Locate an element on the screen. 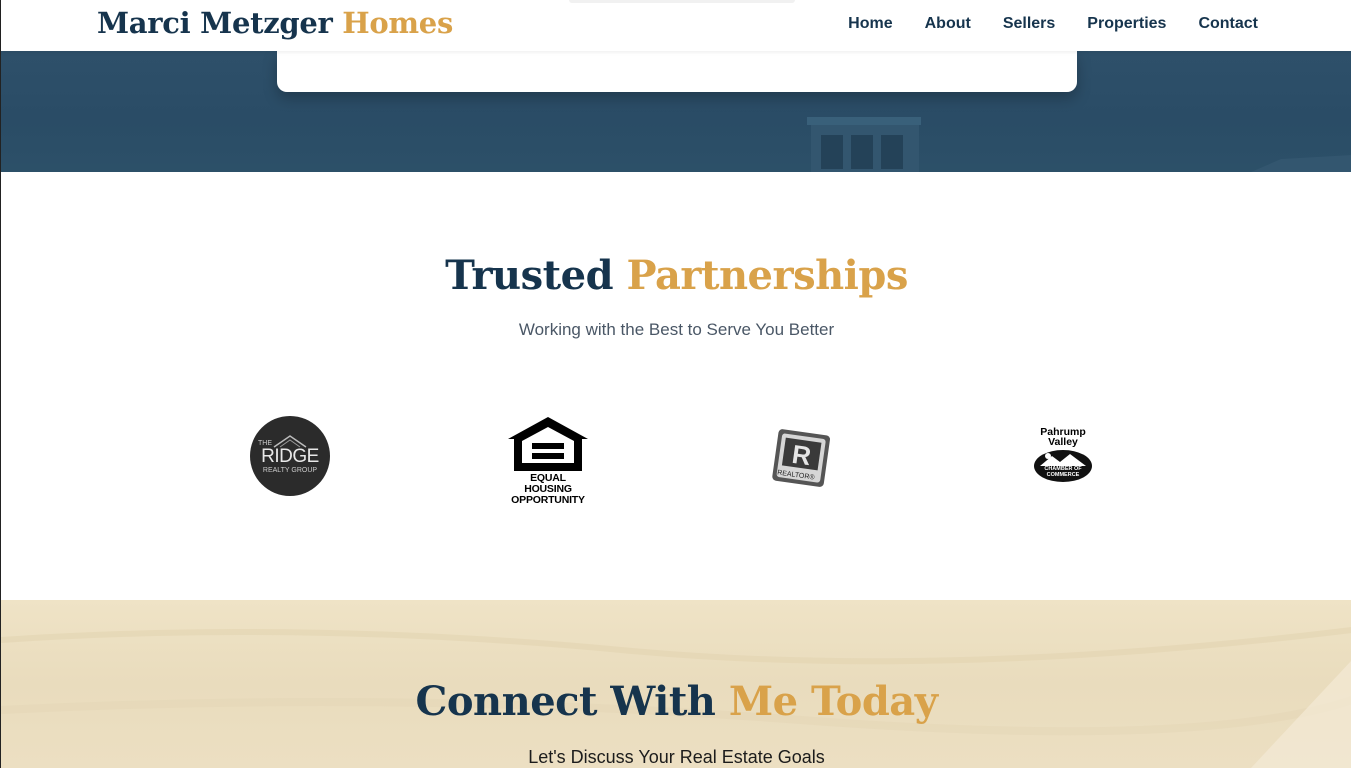 This screenshot has height=768, width=1351. hero-card is located at coordinates (677, 71).